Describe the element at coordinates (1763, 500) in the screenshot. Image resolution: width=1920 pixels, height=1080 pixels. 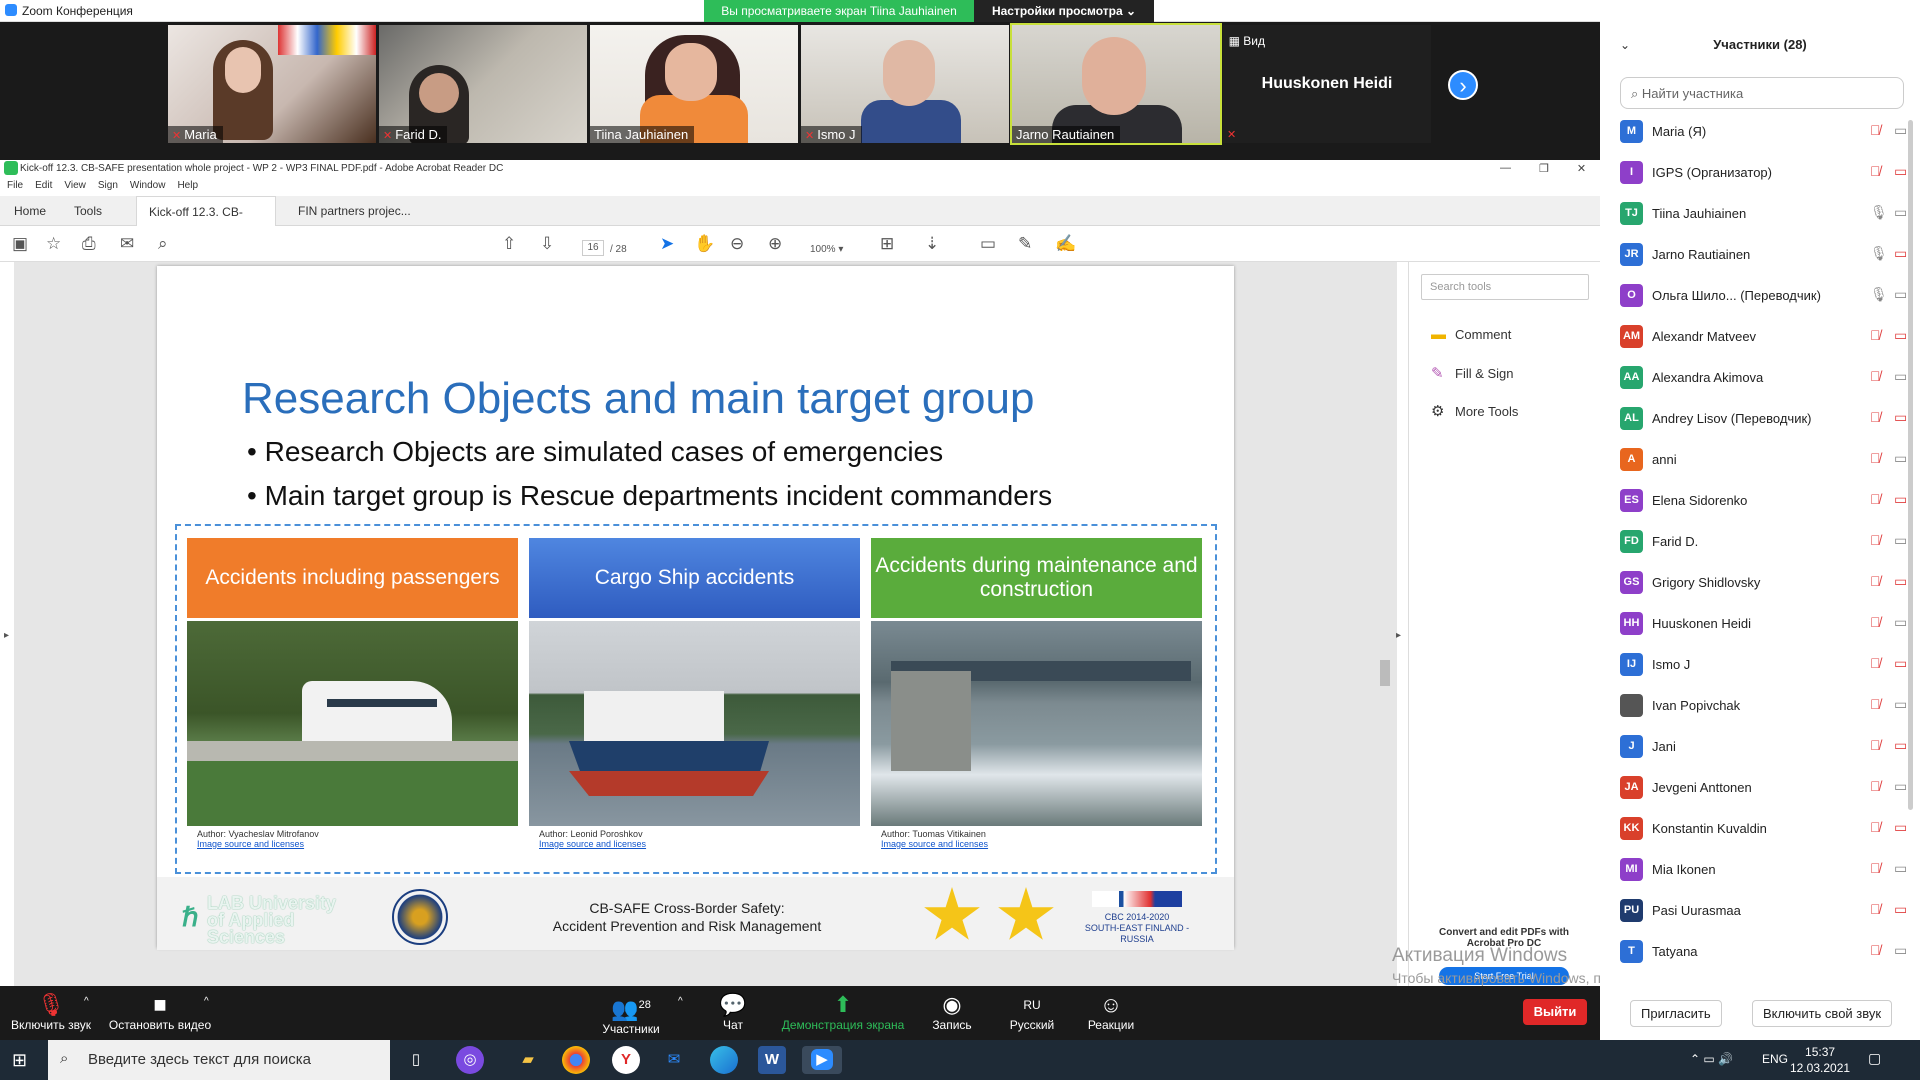
I see `participant-row: ES Elena Sidorenko 🎙̸ ▭` at that location.